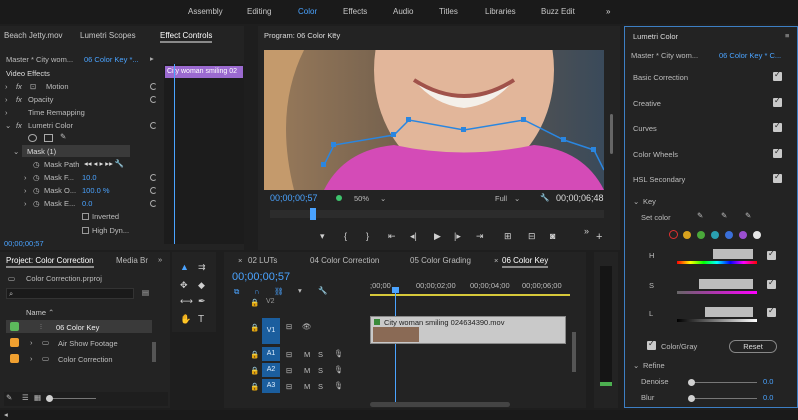 This screenshot has height=420, width=798. Describe the element at coordinates (715, 235) in the screenshot. I see `preset-swatch-cyan` at that location.